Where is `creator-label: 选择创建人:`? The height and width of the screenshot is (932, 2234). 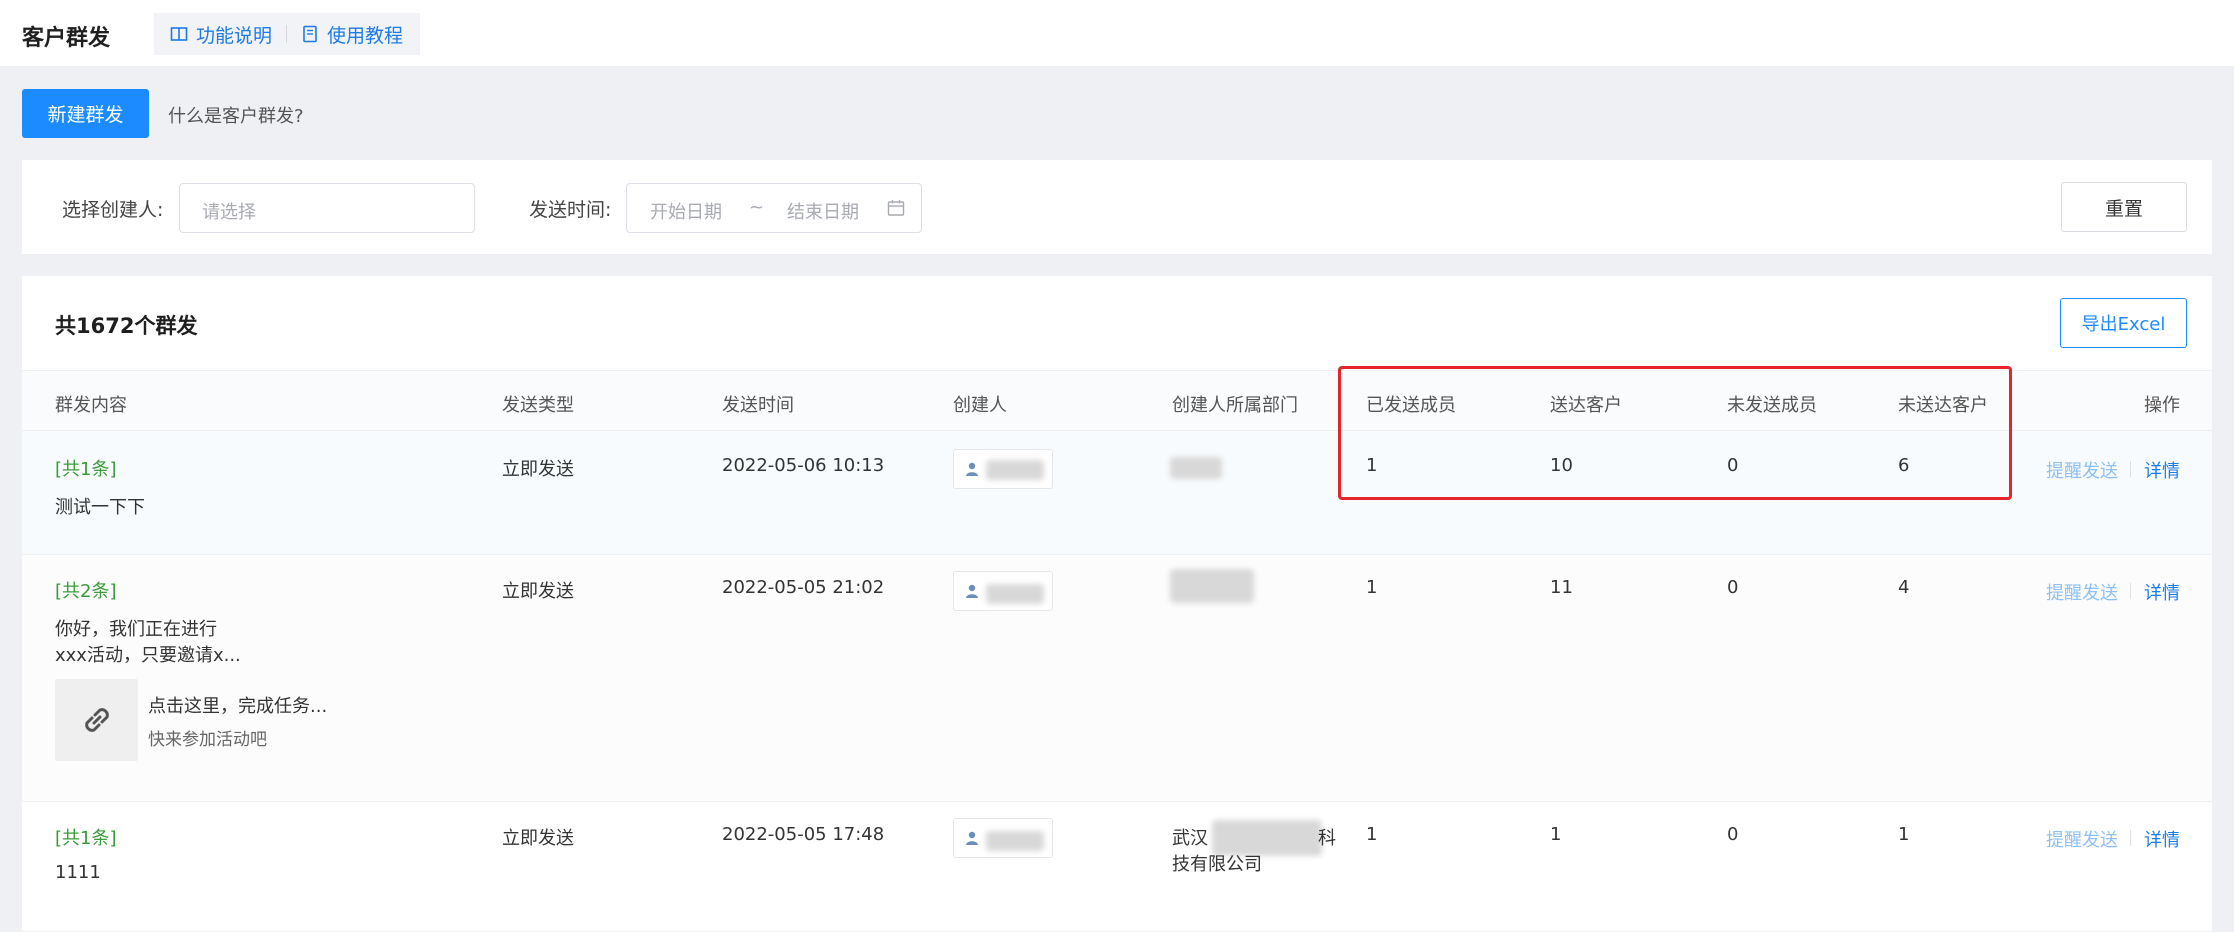
creator-label: 选择创建人: is located at coordinates (113, 210).